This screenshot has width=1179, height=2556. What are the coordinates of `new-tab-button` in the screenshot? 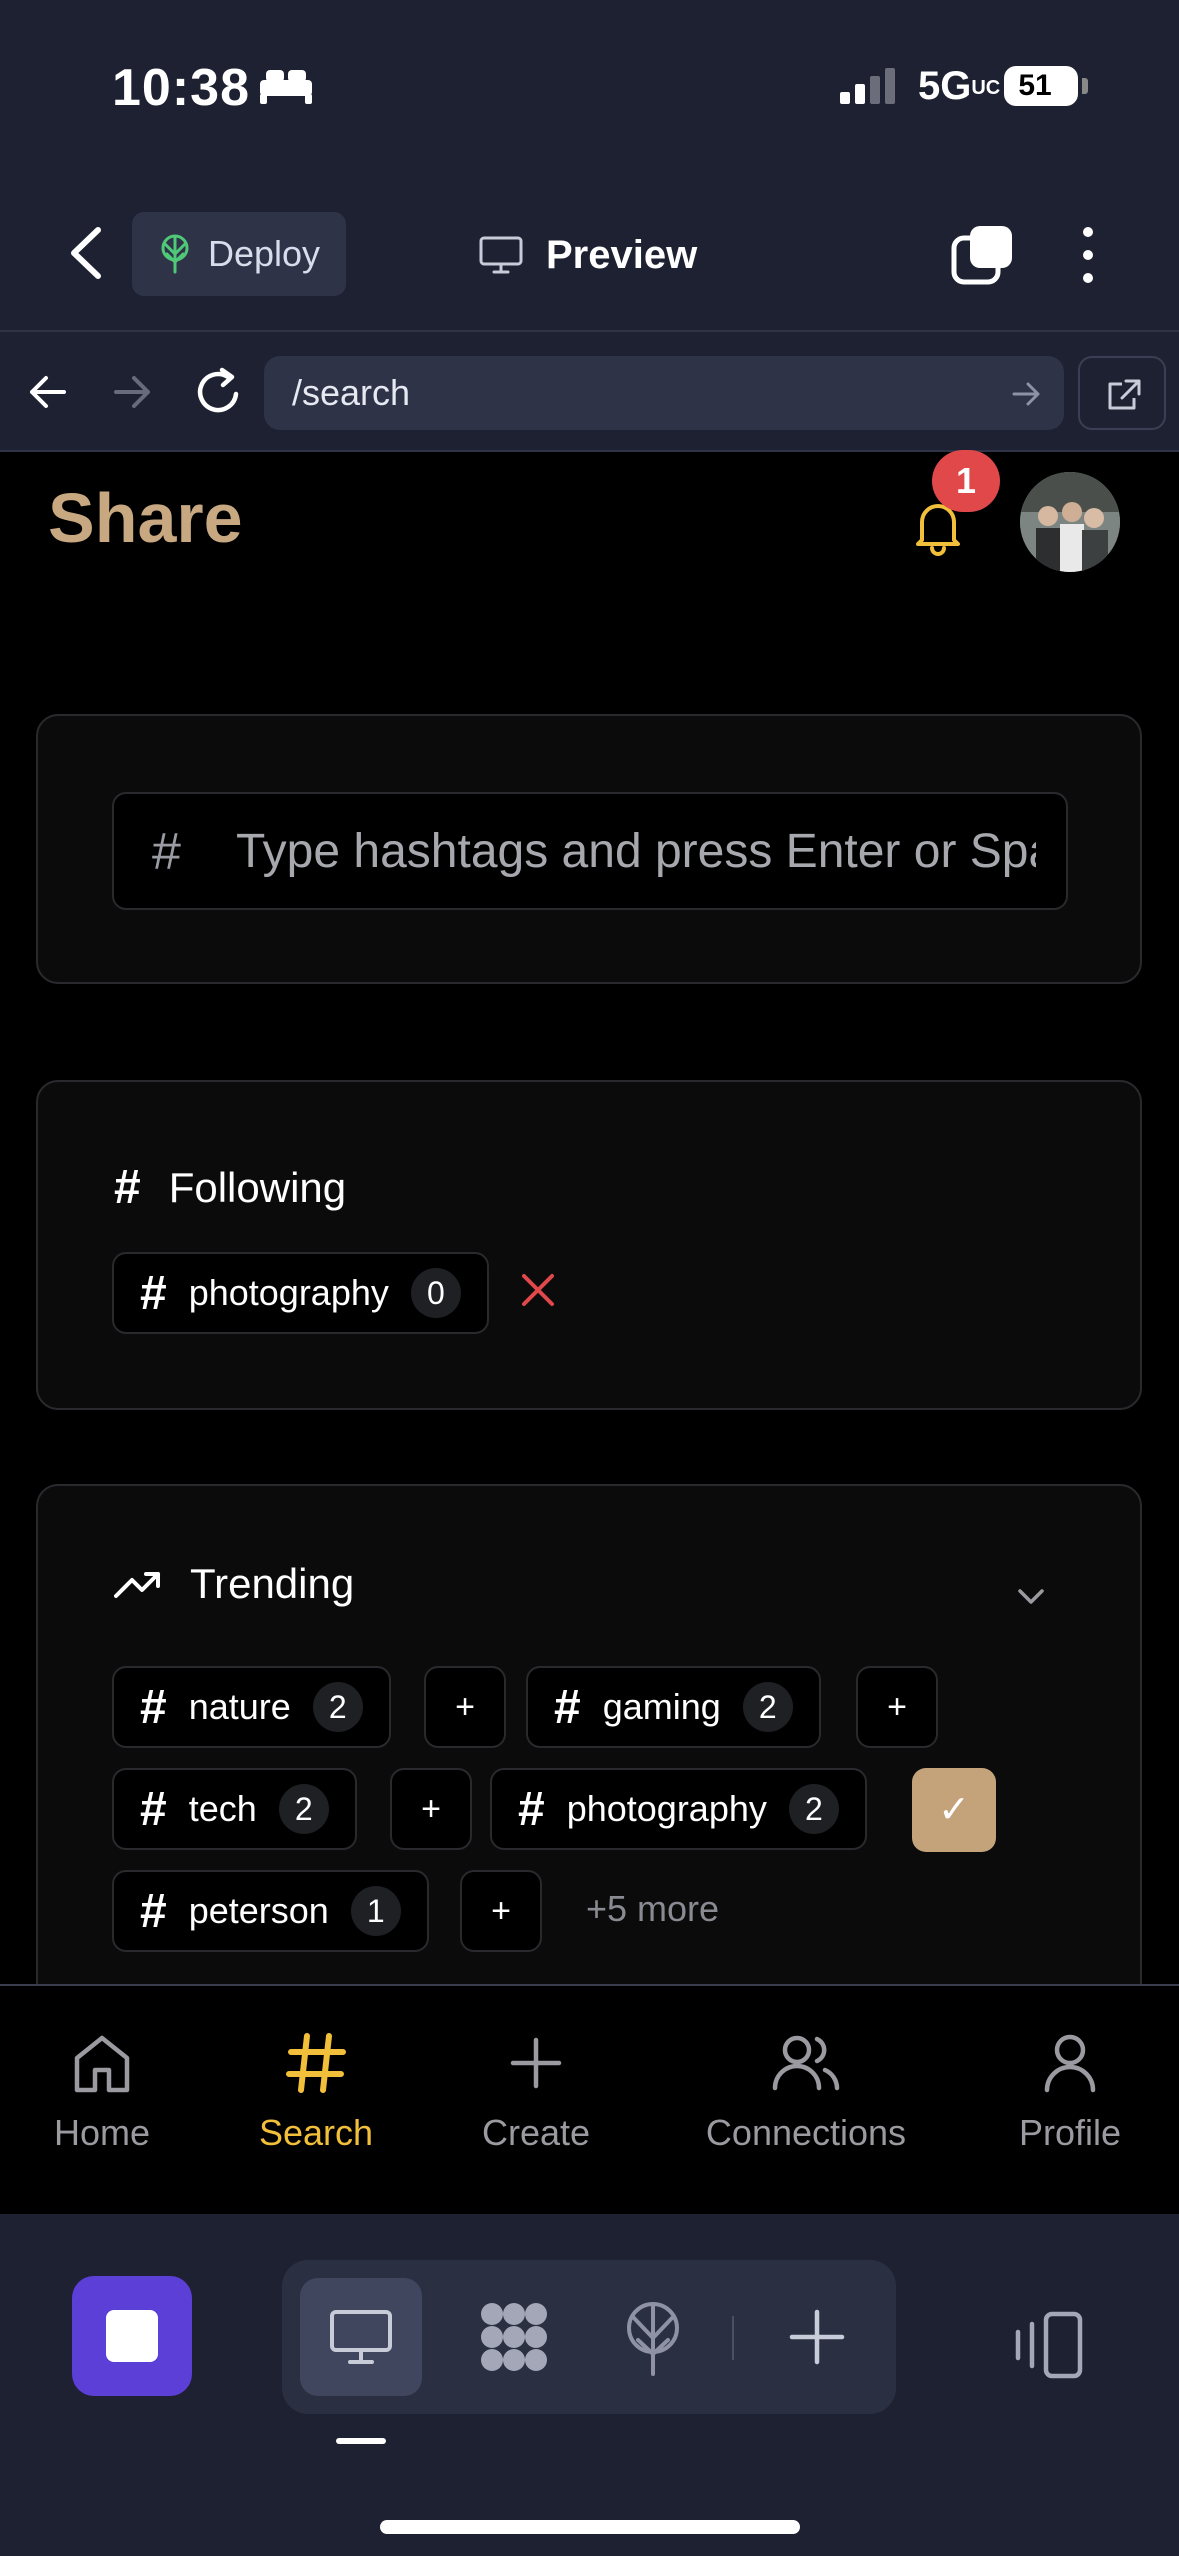 It's located at (817, 2337).